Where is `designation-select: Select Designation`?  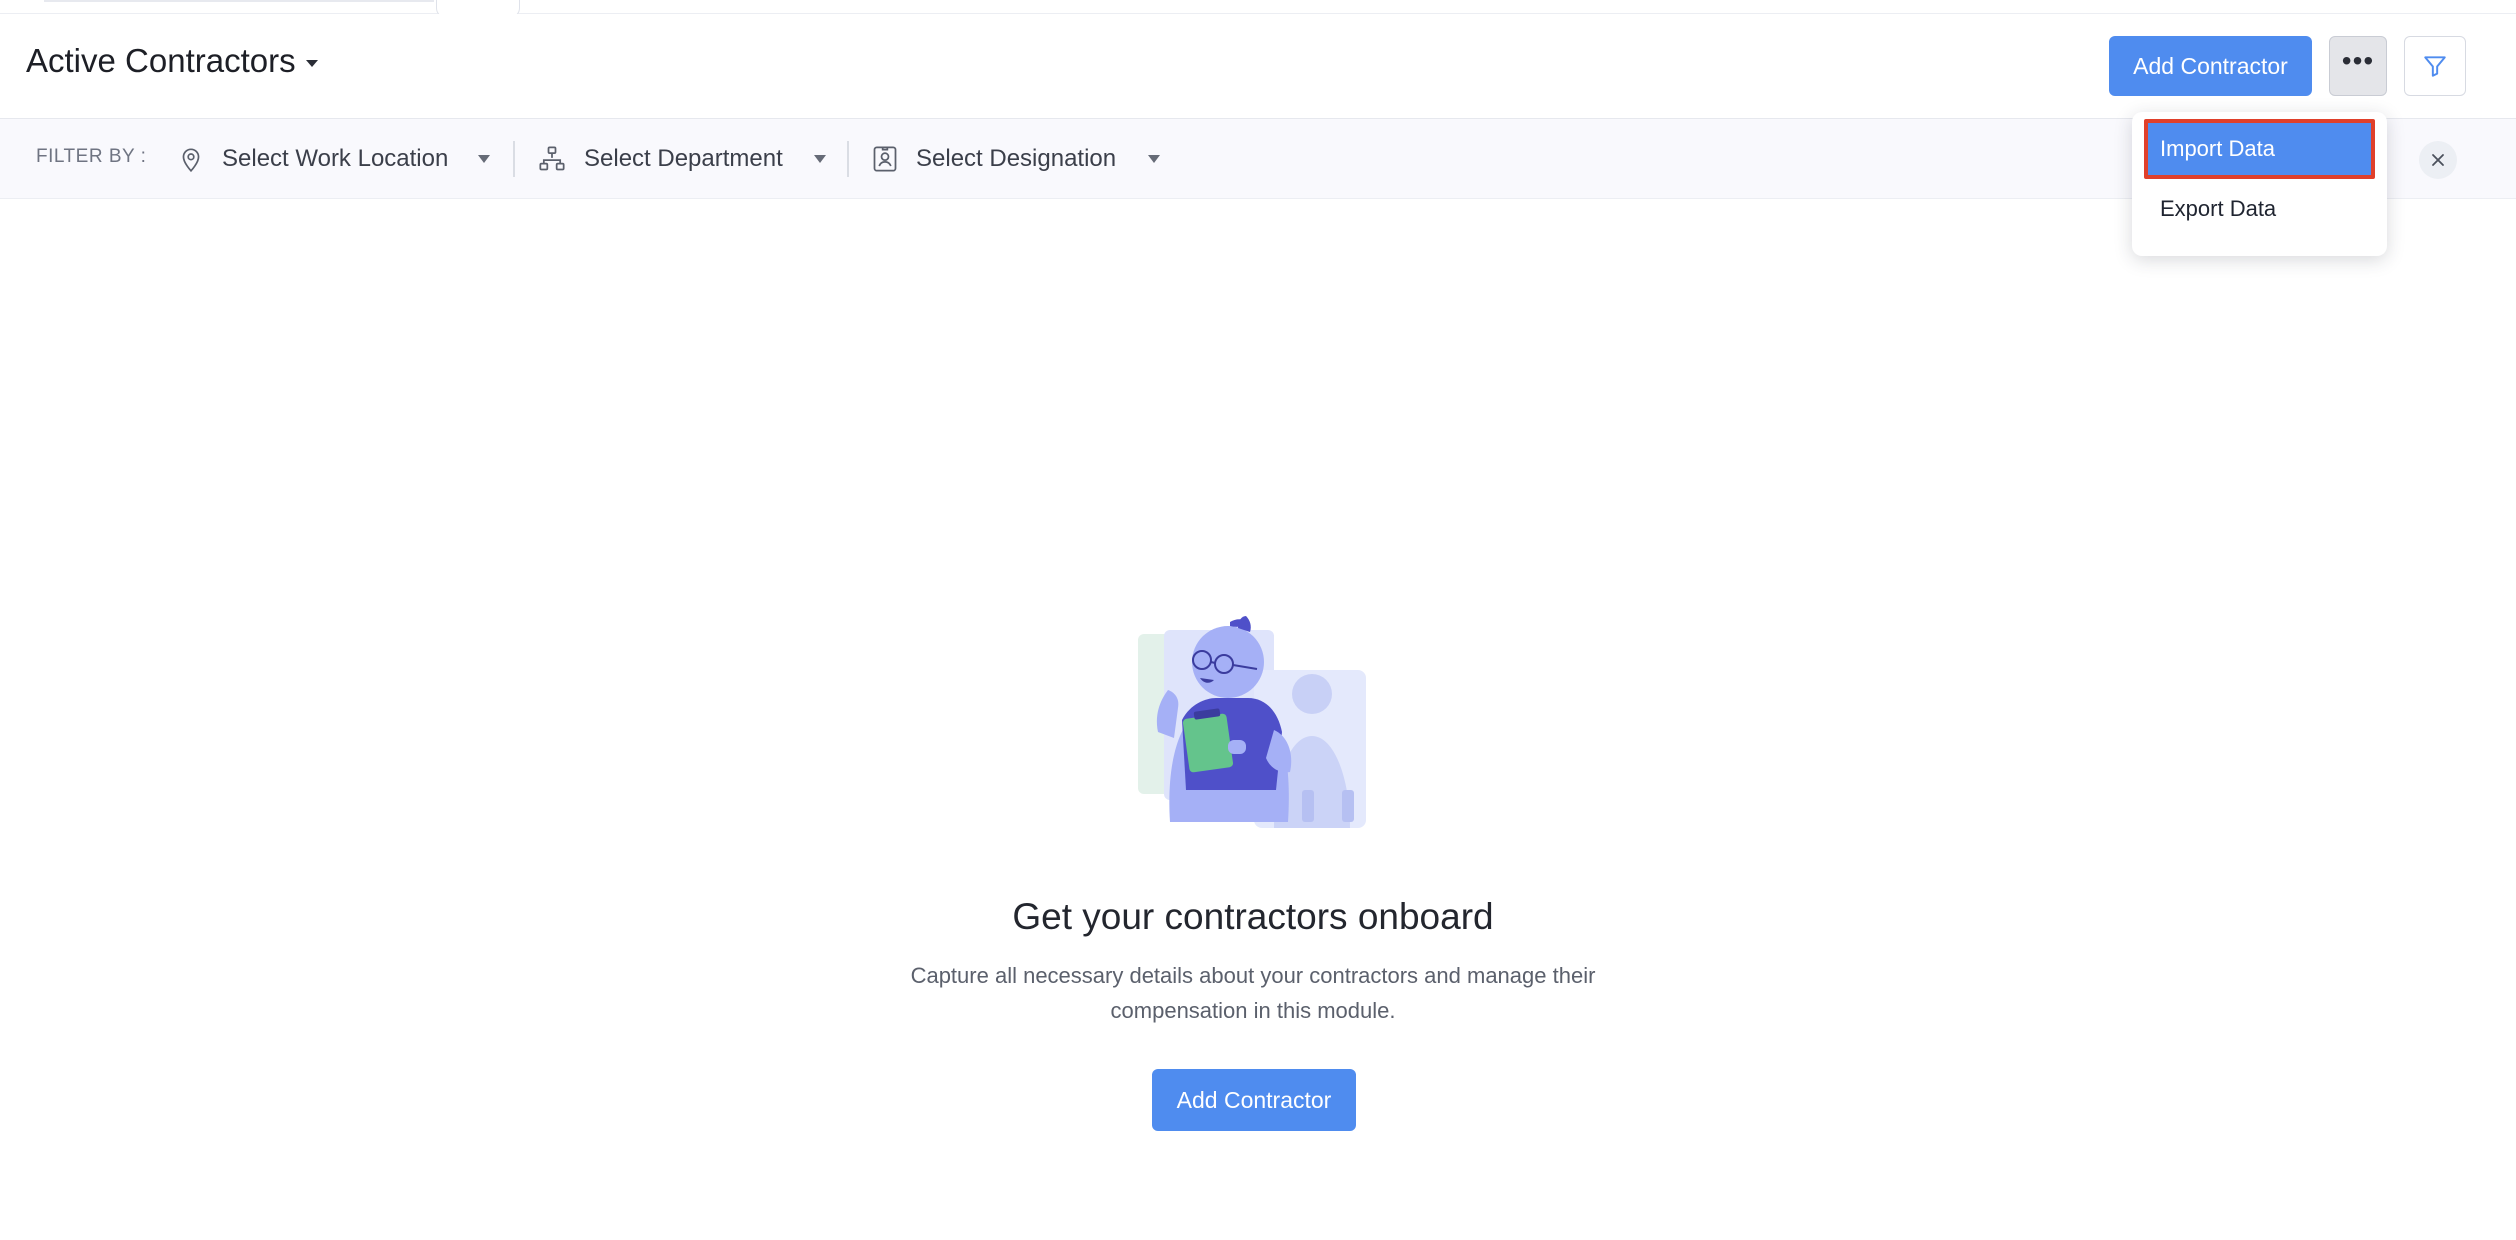 designation-select: Select Designation is located at coordinates (1016, 159).